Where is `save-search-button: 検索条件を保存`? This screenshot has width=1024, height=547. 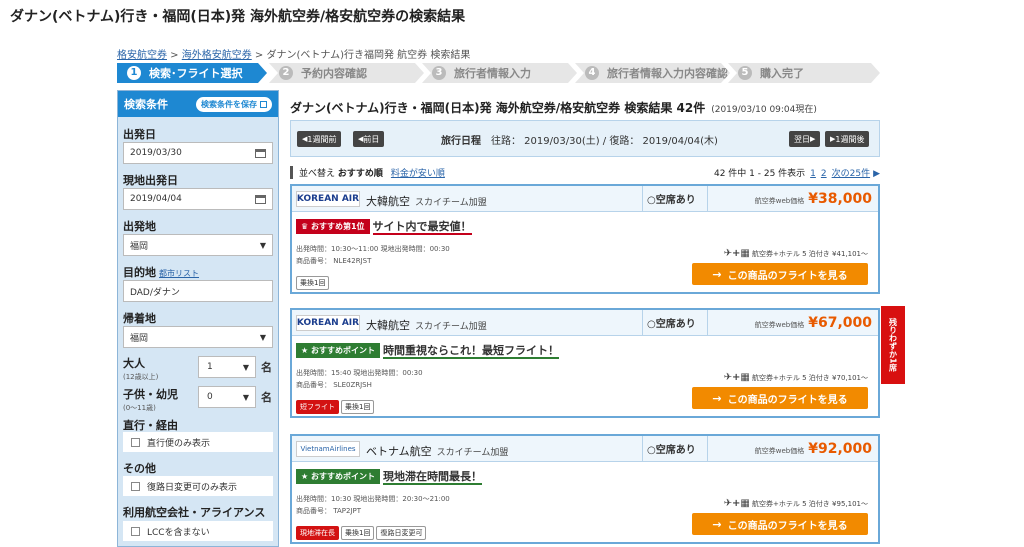
save-search-button: 検索条件を保存 is located at coordinates (234, 104).